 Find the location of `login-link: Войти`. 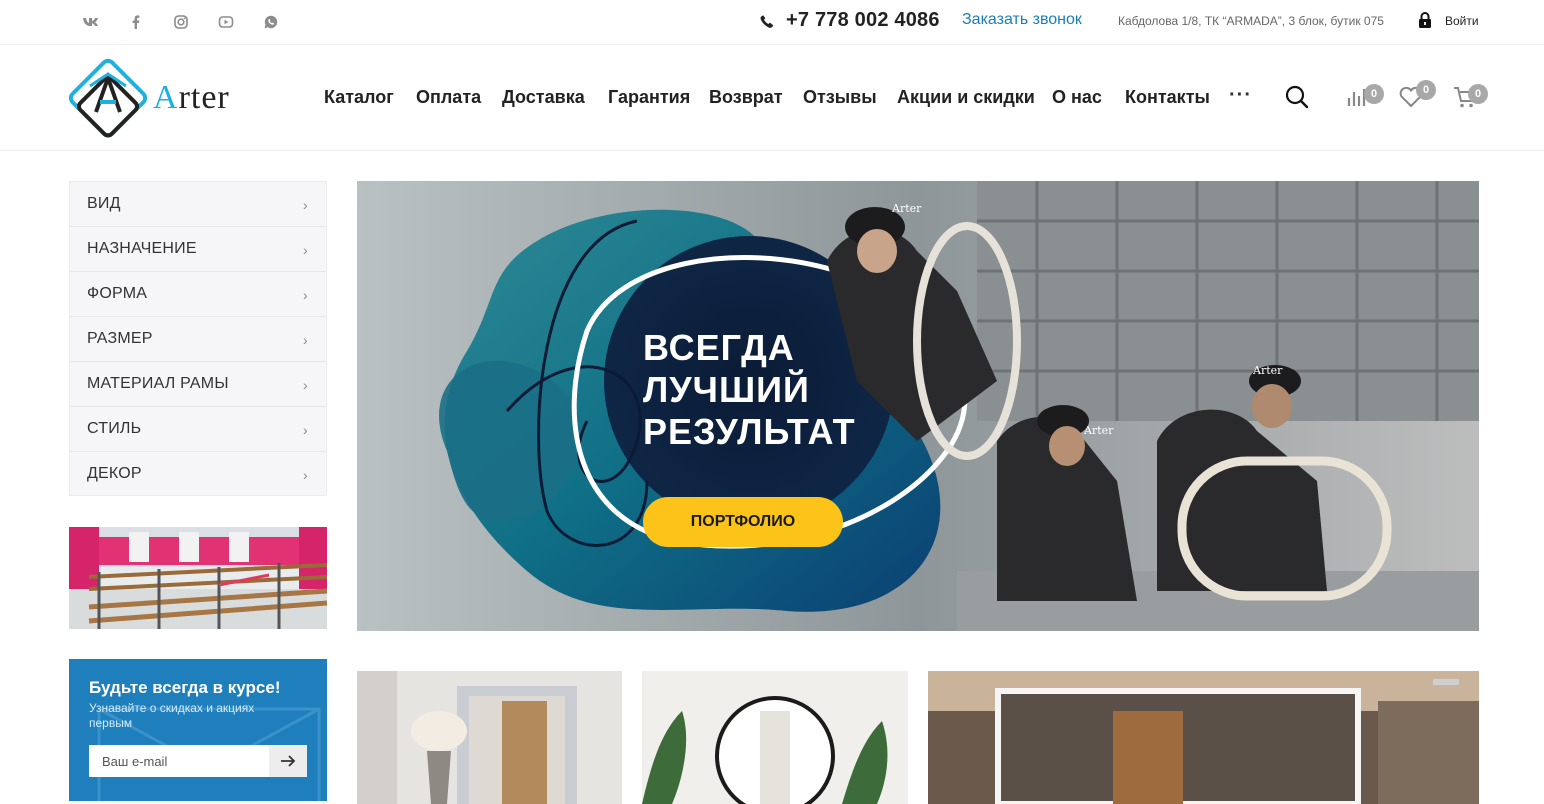

login-link: Войти is located at coordinates (1462, 21).